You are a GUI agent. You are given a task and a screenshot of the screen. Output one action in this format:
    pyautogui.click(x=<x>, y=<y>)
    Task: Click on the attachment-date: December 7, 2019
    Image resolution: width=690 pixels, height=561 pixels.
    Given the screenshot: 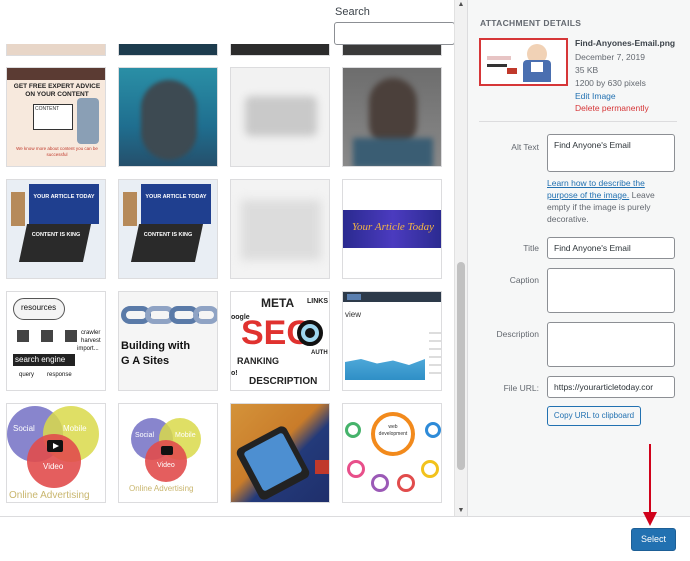 What is the action you would take?
    pyautogui.click(x=610, y=57)
    